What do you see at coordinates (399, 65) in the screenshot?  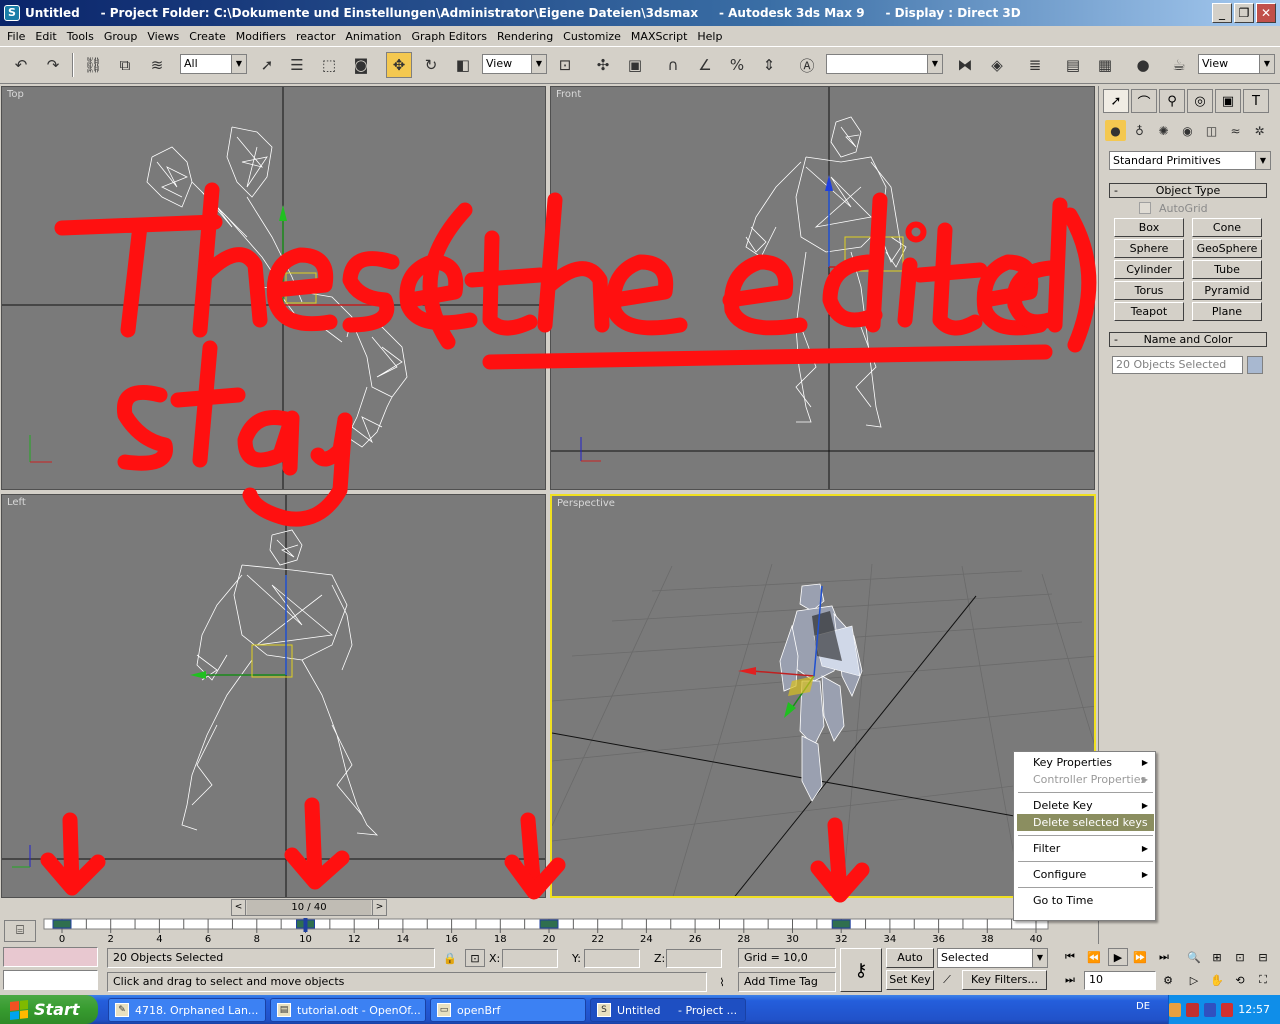 I see `select-move-icon: ✥` at bounding box center [399, 65].